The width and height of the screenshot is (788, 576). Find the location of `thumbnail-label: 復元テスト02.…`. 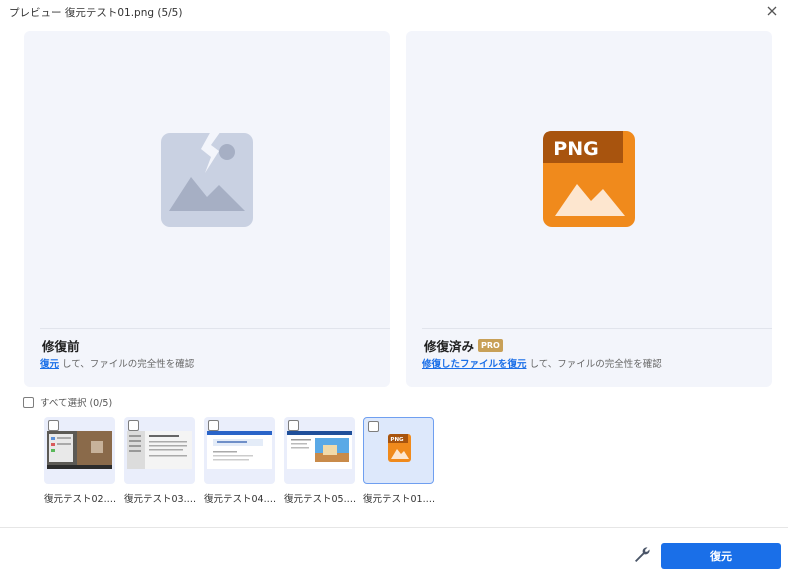

thumbnail-label: 復元テスト02.… is located at coordinates (80, 499).